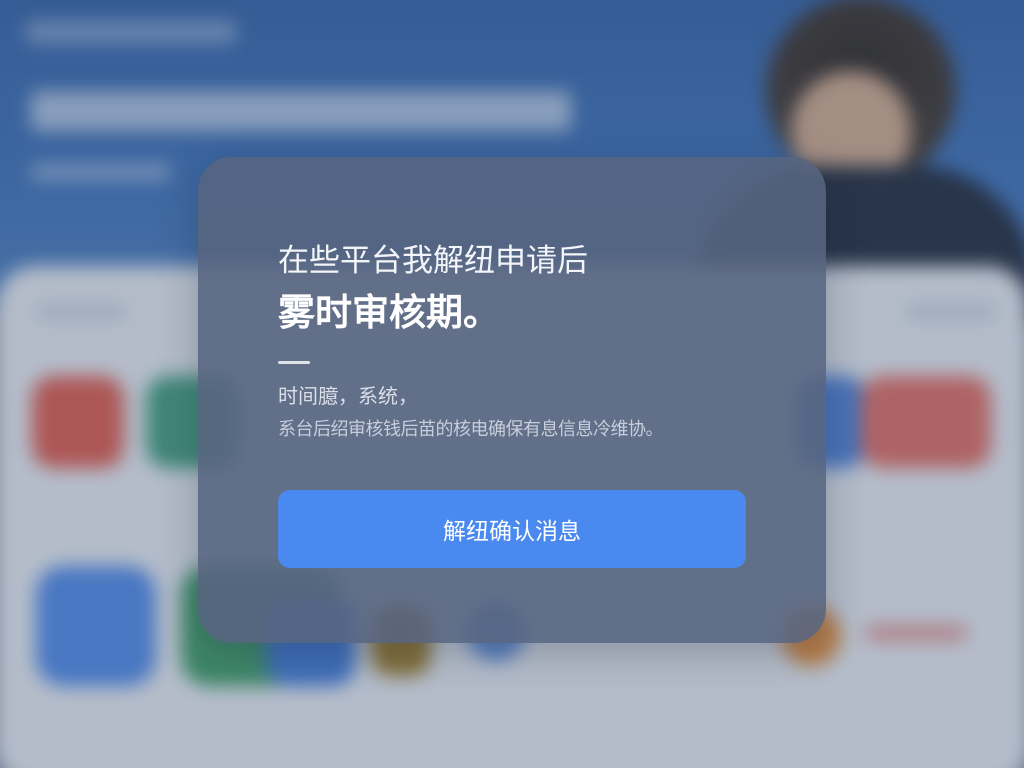  Describe the element at coordinates (433, 261) in the screenshot. I see `dialog-title: 在些平台我解纽申请后` at that location.